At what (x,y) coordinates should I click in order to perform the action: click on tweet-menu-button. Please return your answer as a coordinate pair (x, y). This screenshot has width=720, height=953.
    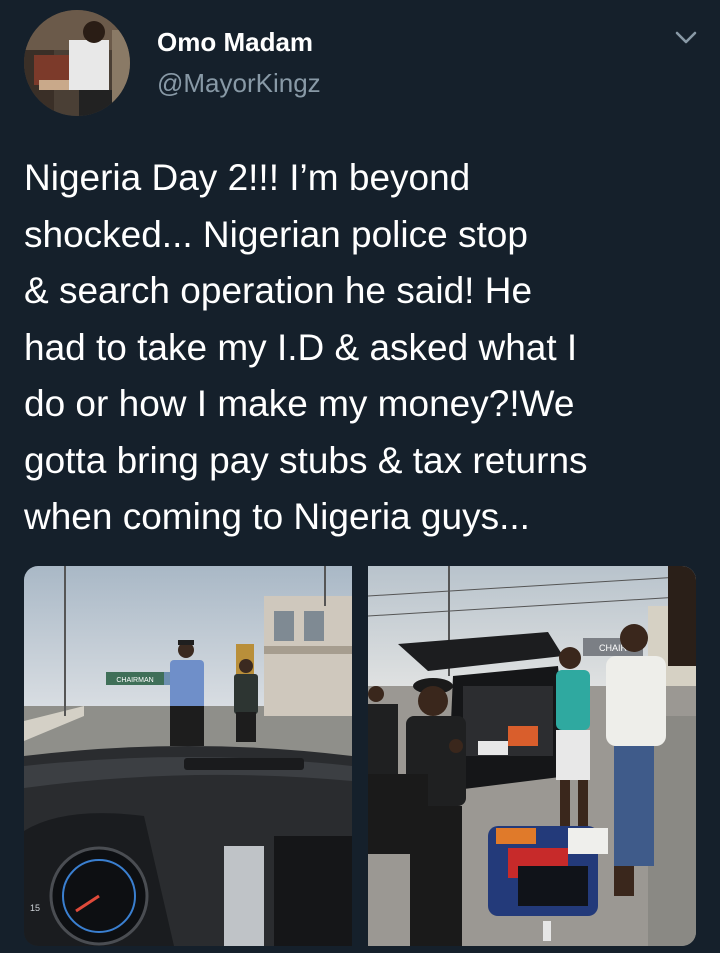
    Looking at the image, I should click on (686, 38).